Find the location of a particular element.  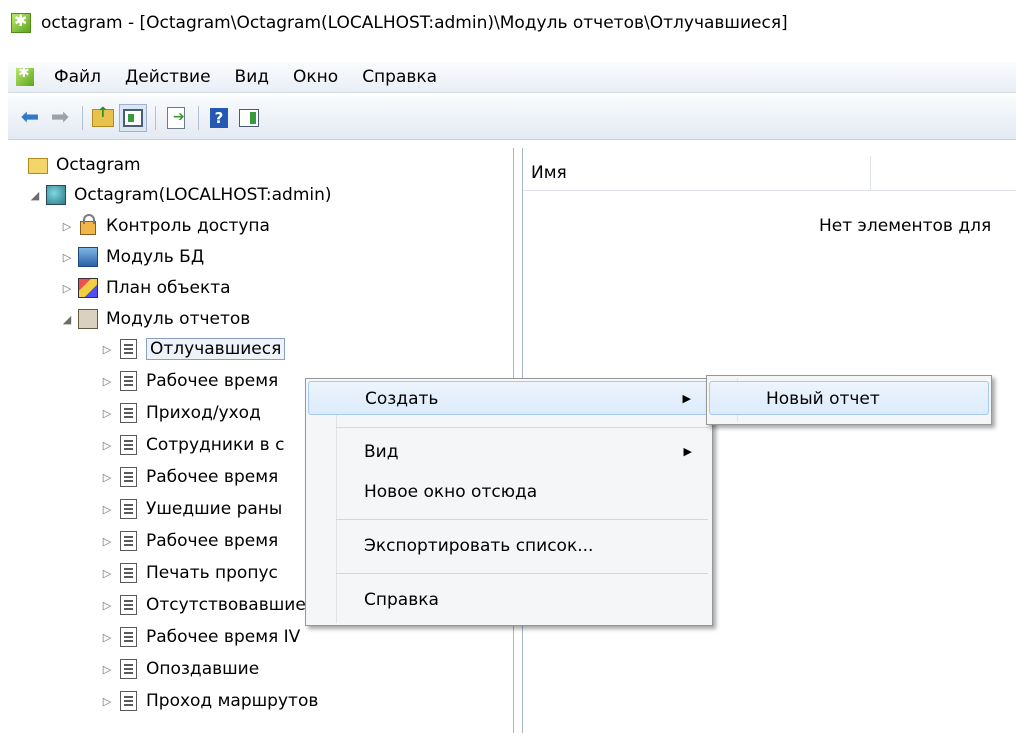

export-list-button is located at coordinates (176, 118).